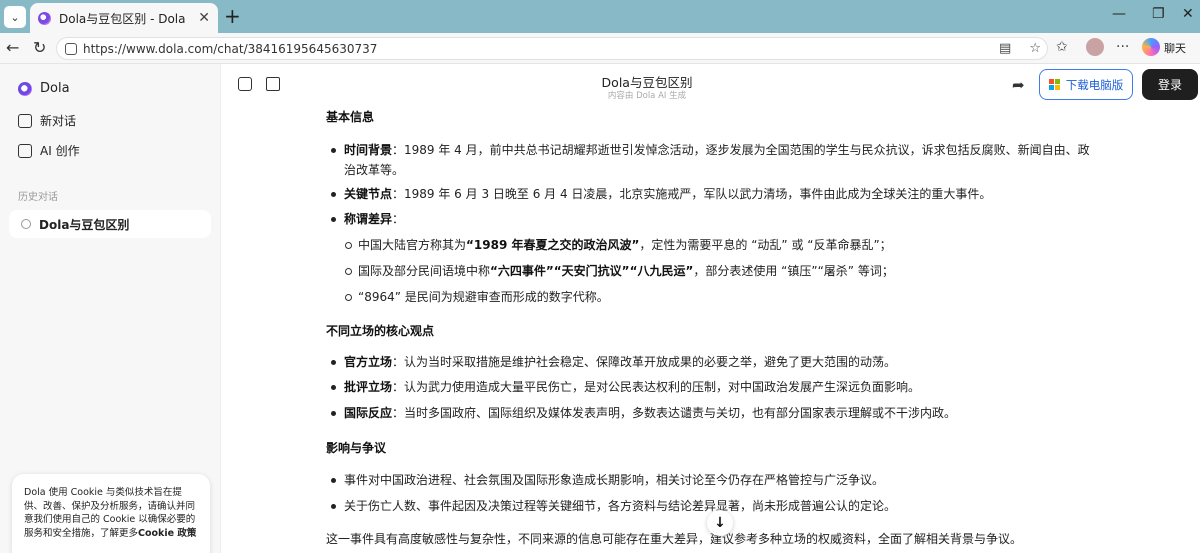 The height and width of the screenshot is (553, 1200). Describe the element at coordinates (720, 297) in the screenshot. I see `sub-list-item: “8964” 是民间为规避审查而形成的数字代称。` at that location.